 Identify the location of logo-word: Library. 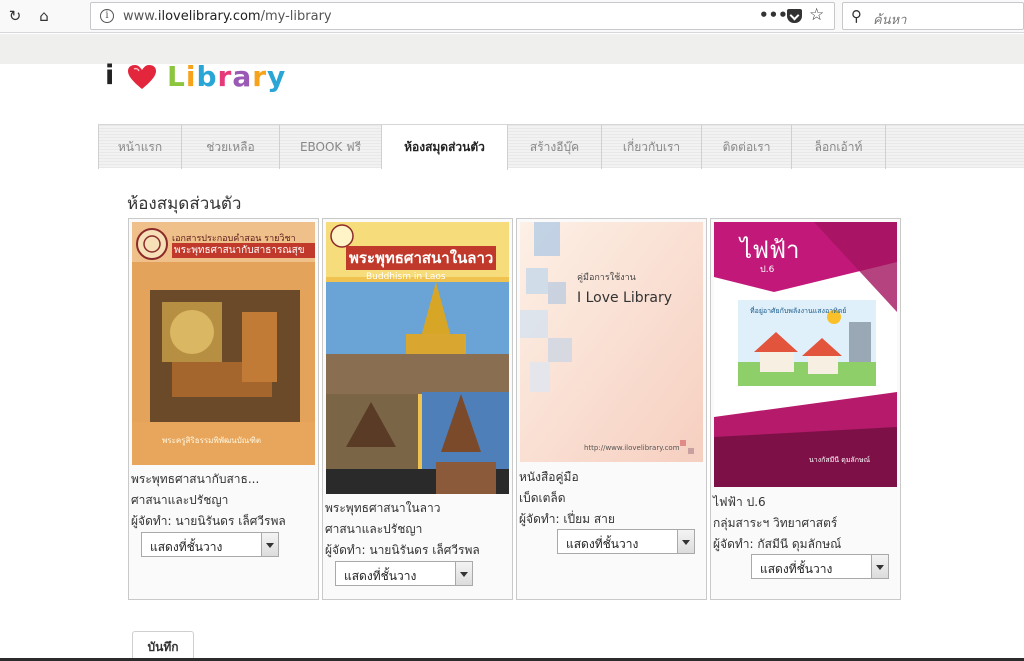
(226, 76).